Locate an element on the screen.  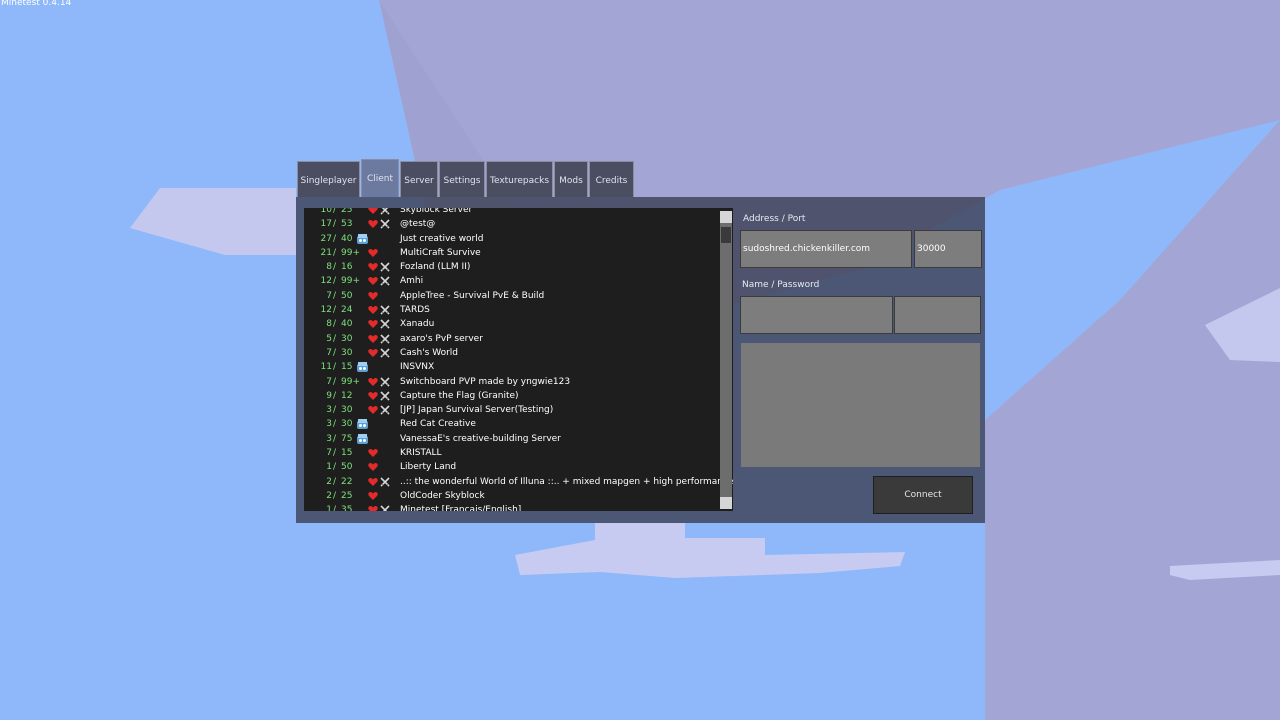
scroll-thumb is located at coordinates (726, 235).